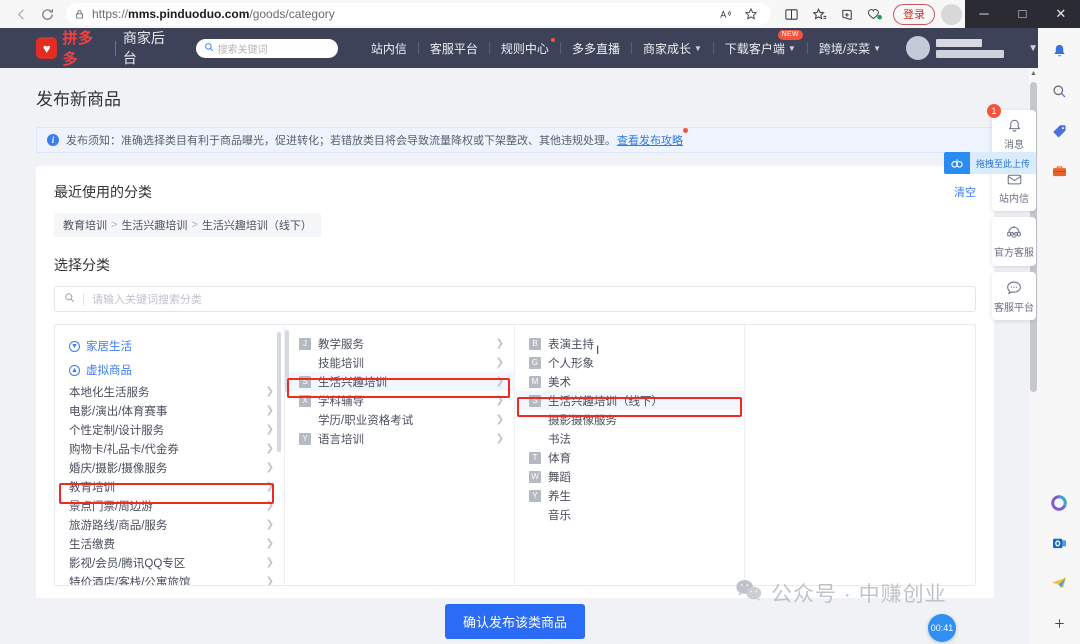  I want to click on category-l1-item: 婚庆/摄影/摄像服务 ❯, so click(169, 467).